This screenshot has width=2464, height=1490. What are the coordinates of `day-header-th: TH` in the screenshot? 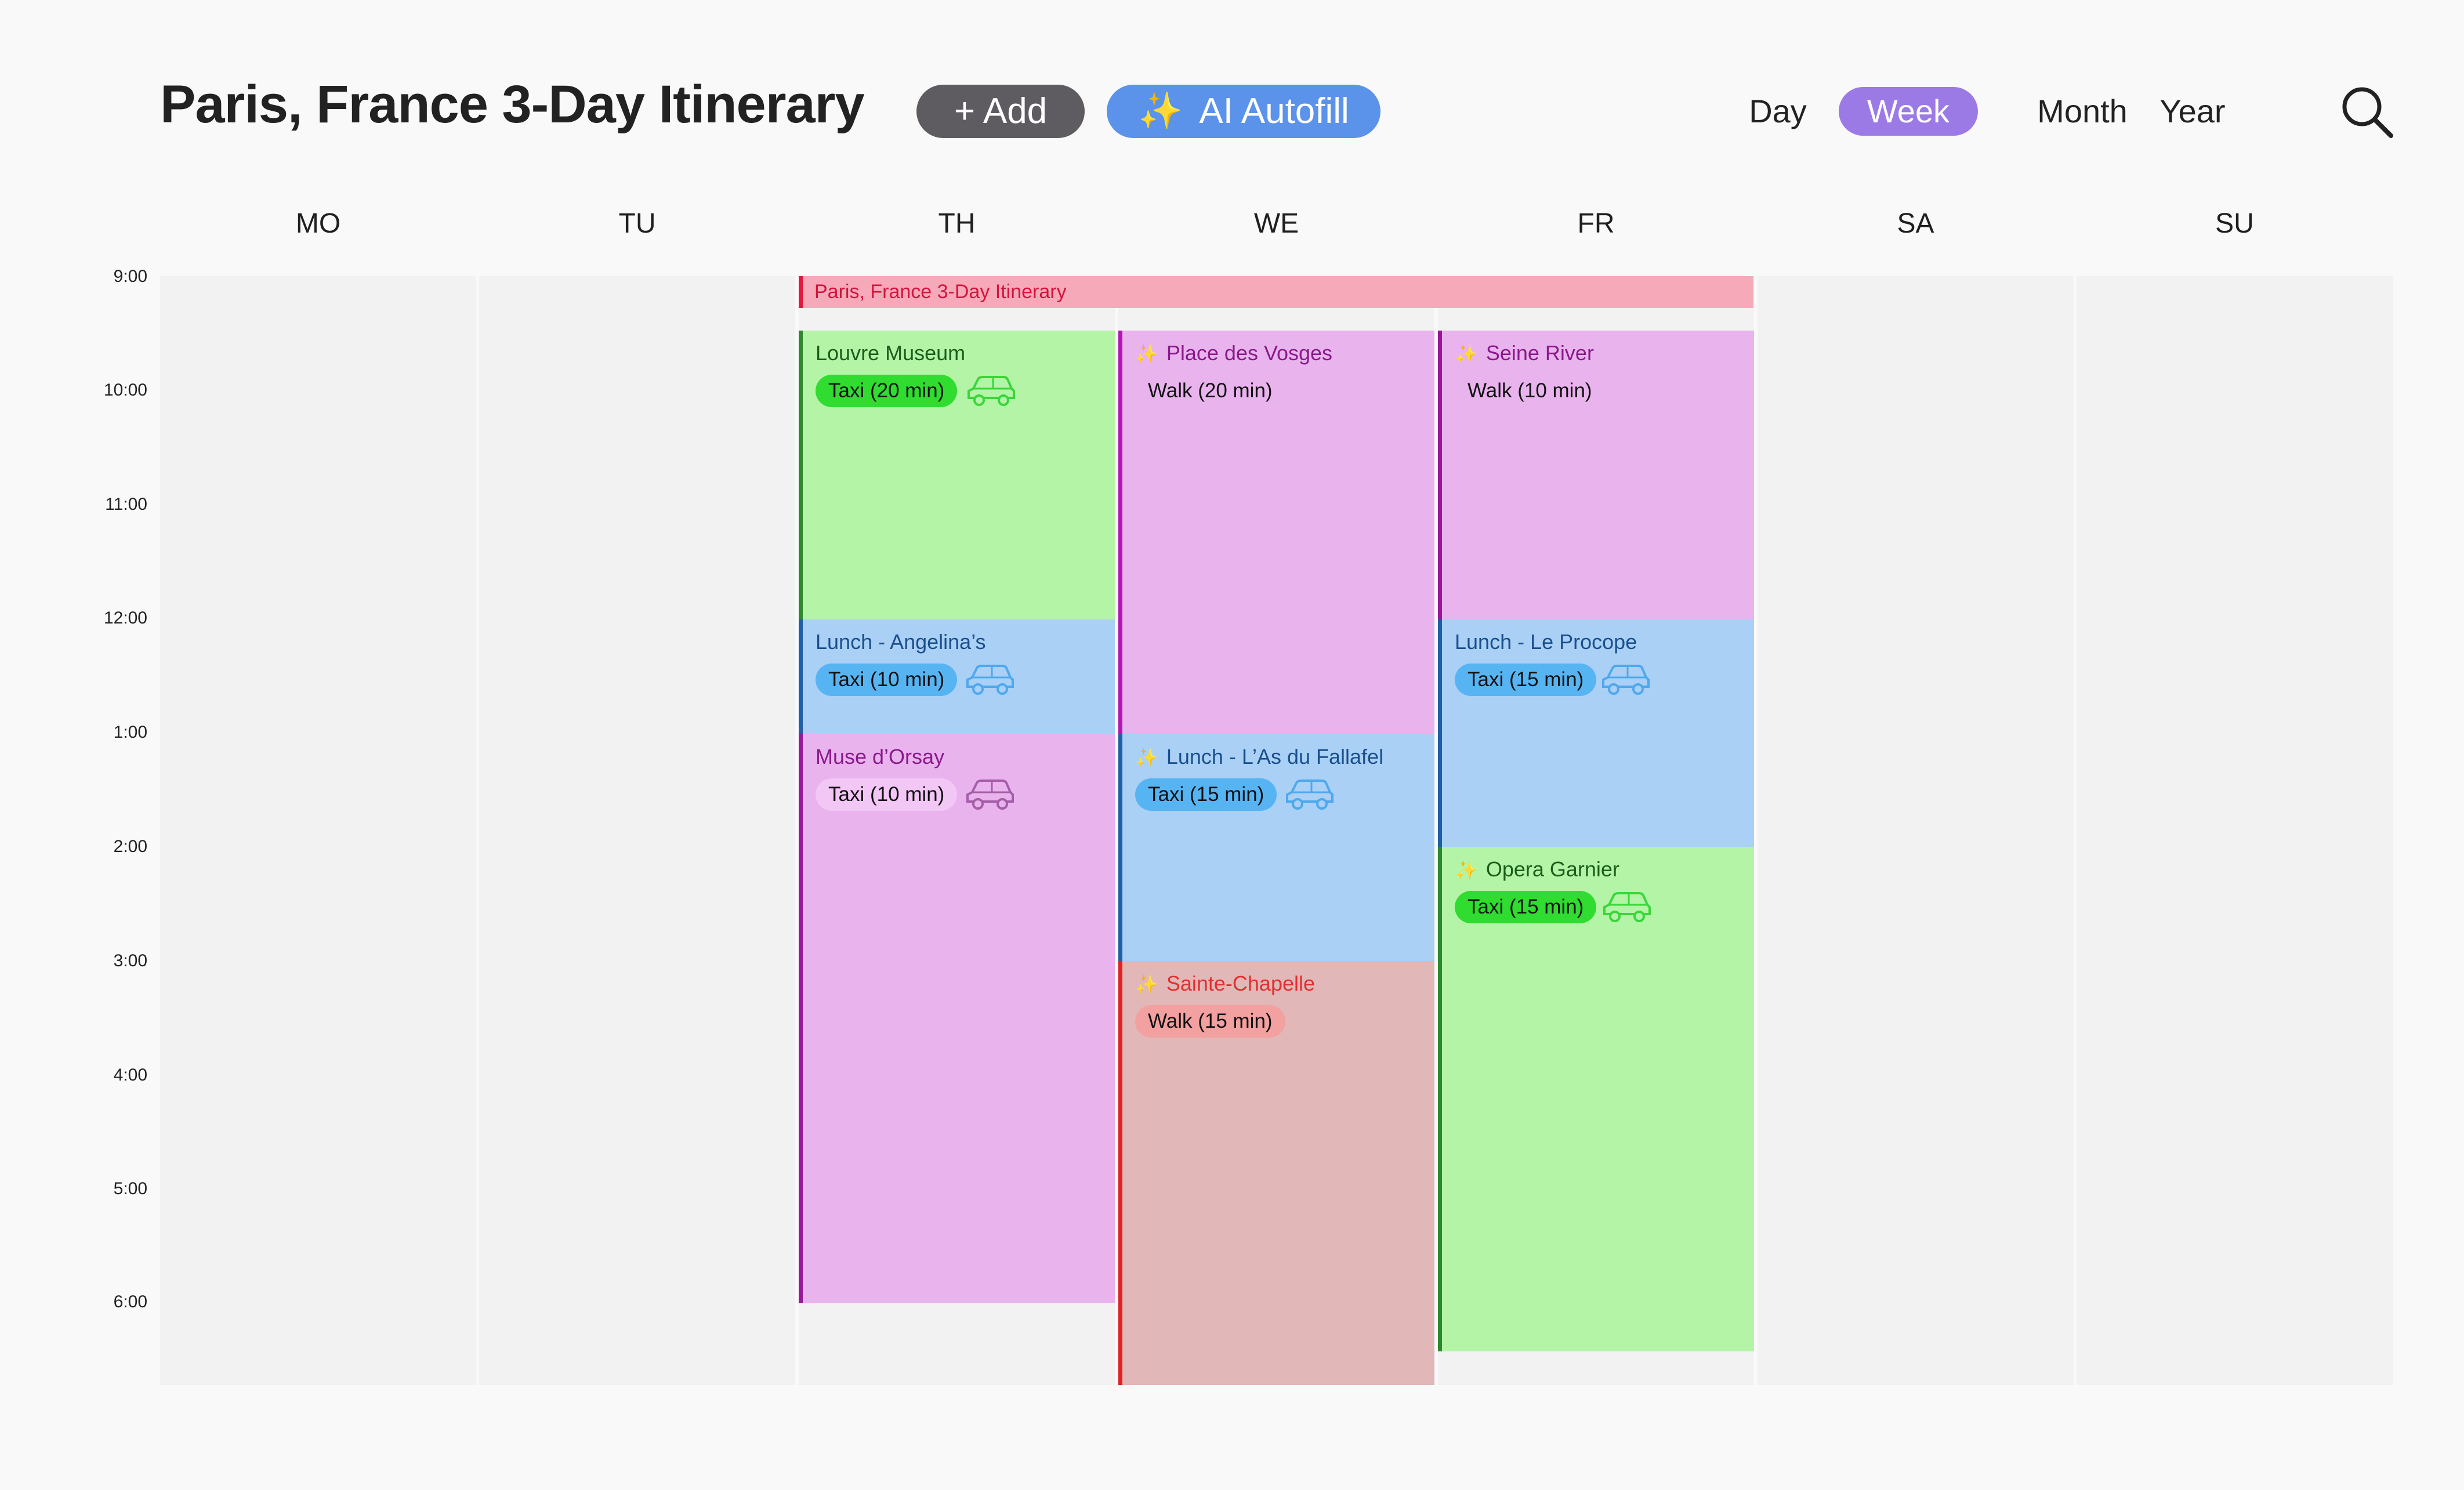 It's located at (957, 223).